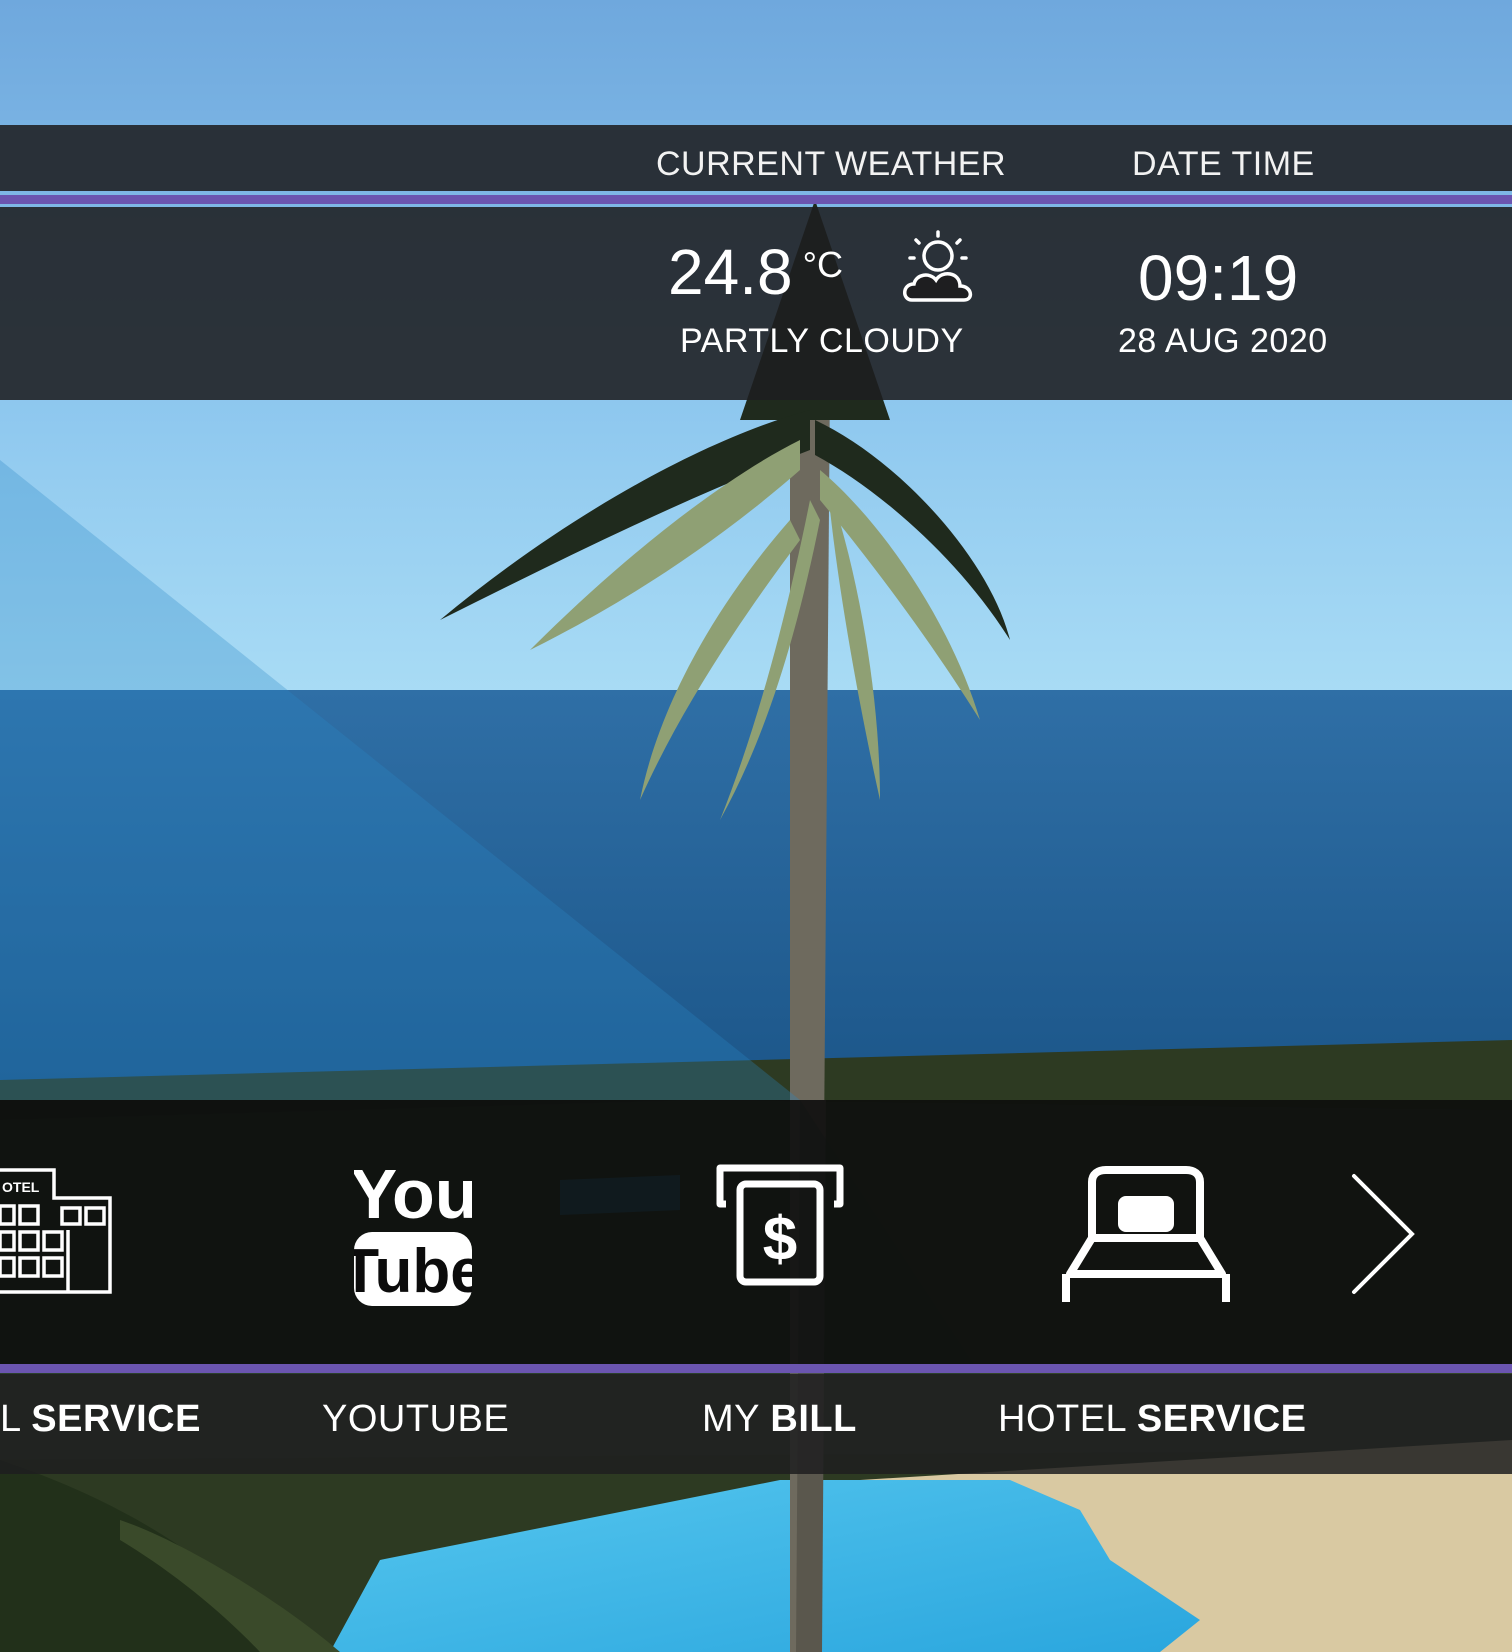 Image resolution: width=1512 pixels, height=1652 pixels. Describe the element at coordinates (413, 1271) in the screenshot. I see `youtube-tube-text: Tube` at that location.